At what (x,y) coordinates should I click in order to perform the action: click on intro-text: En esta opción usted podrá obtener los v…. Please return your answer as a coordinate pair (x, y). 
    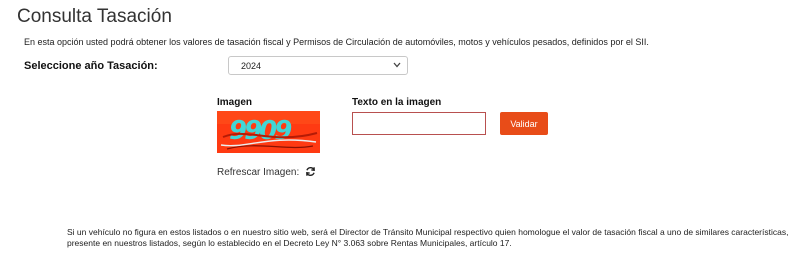
    Looking at the image, I should click on (336, 42).